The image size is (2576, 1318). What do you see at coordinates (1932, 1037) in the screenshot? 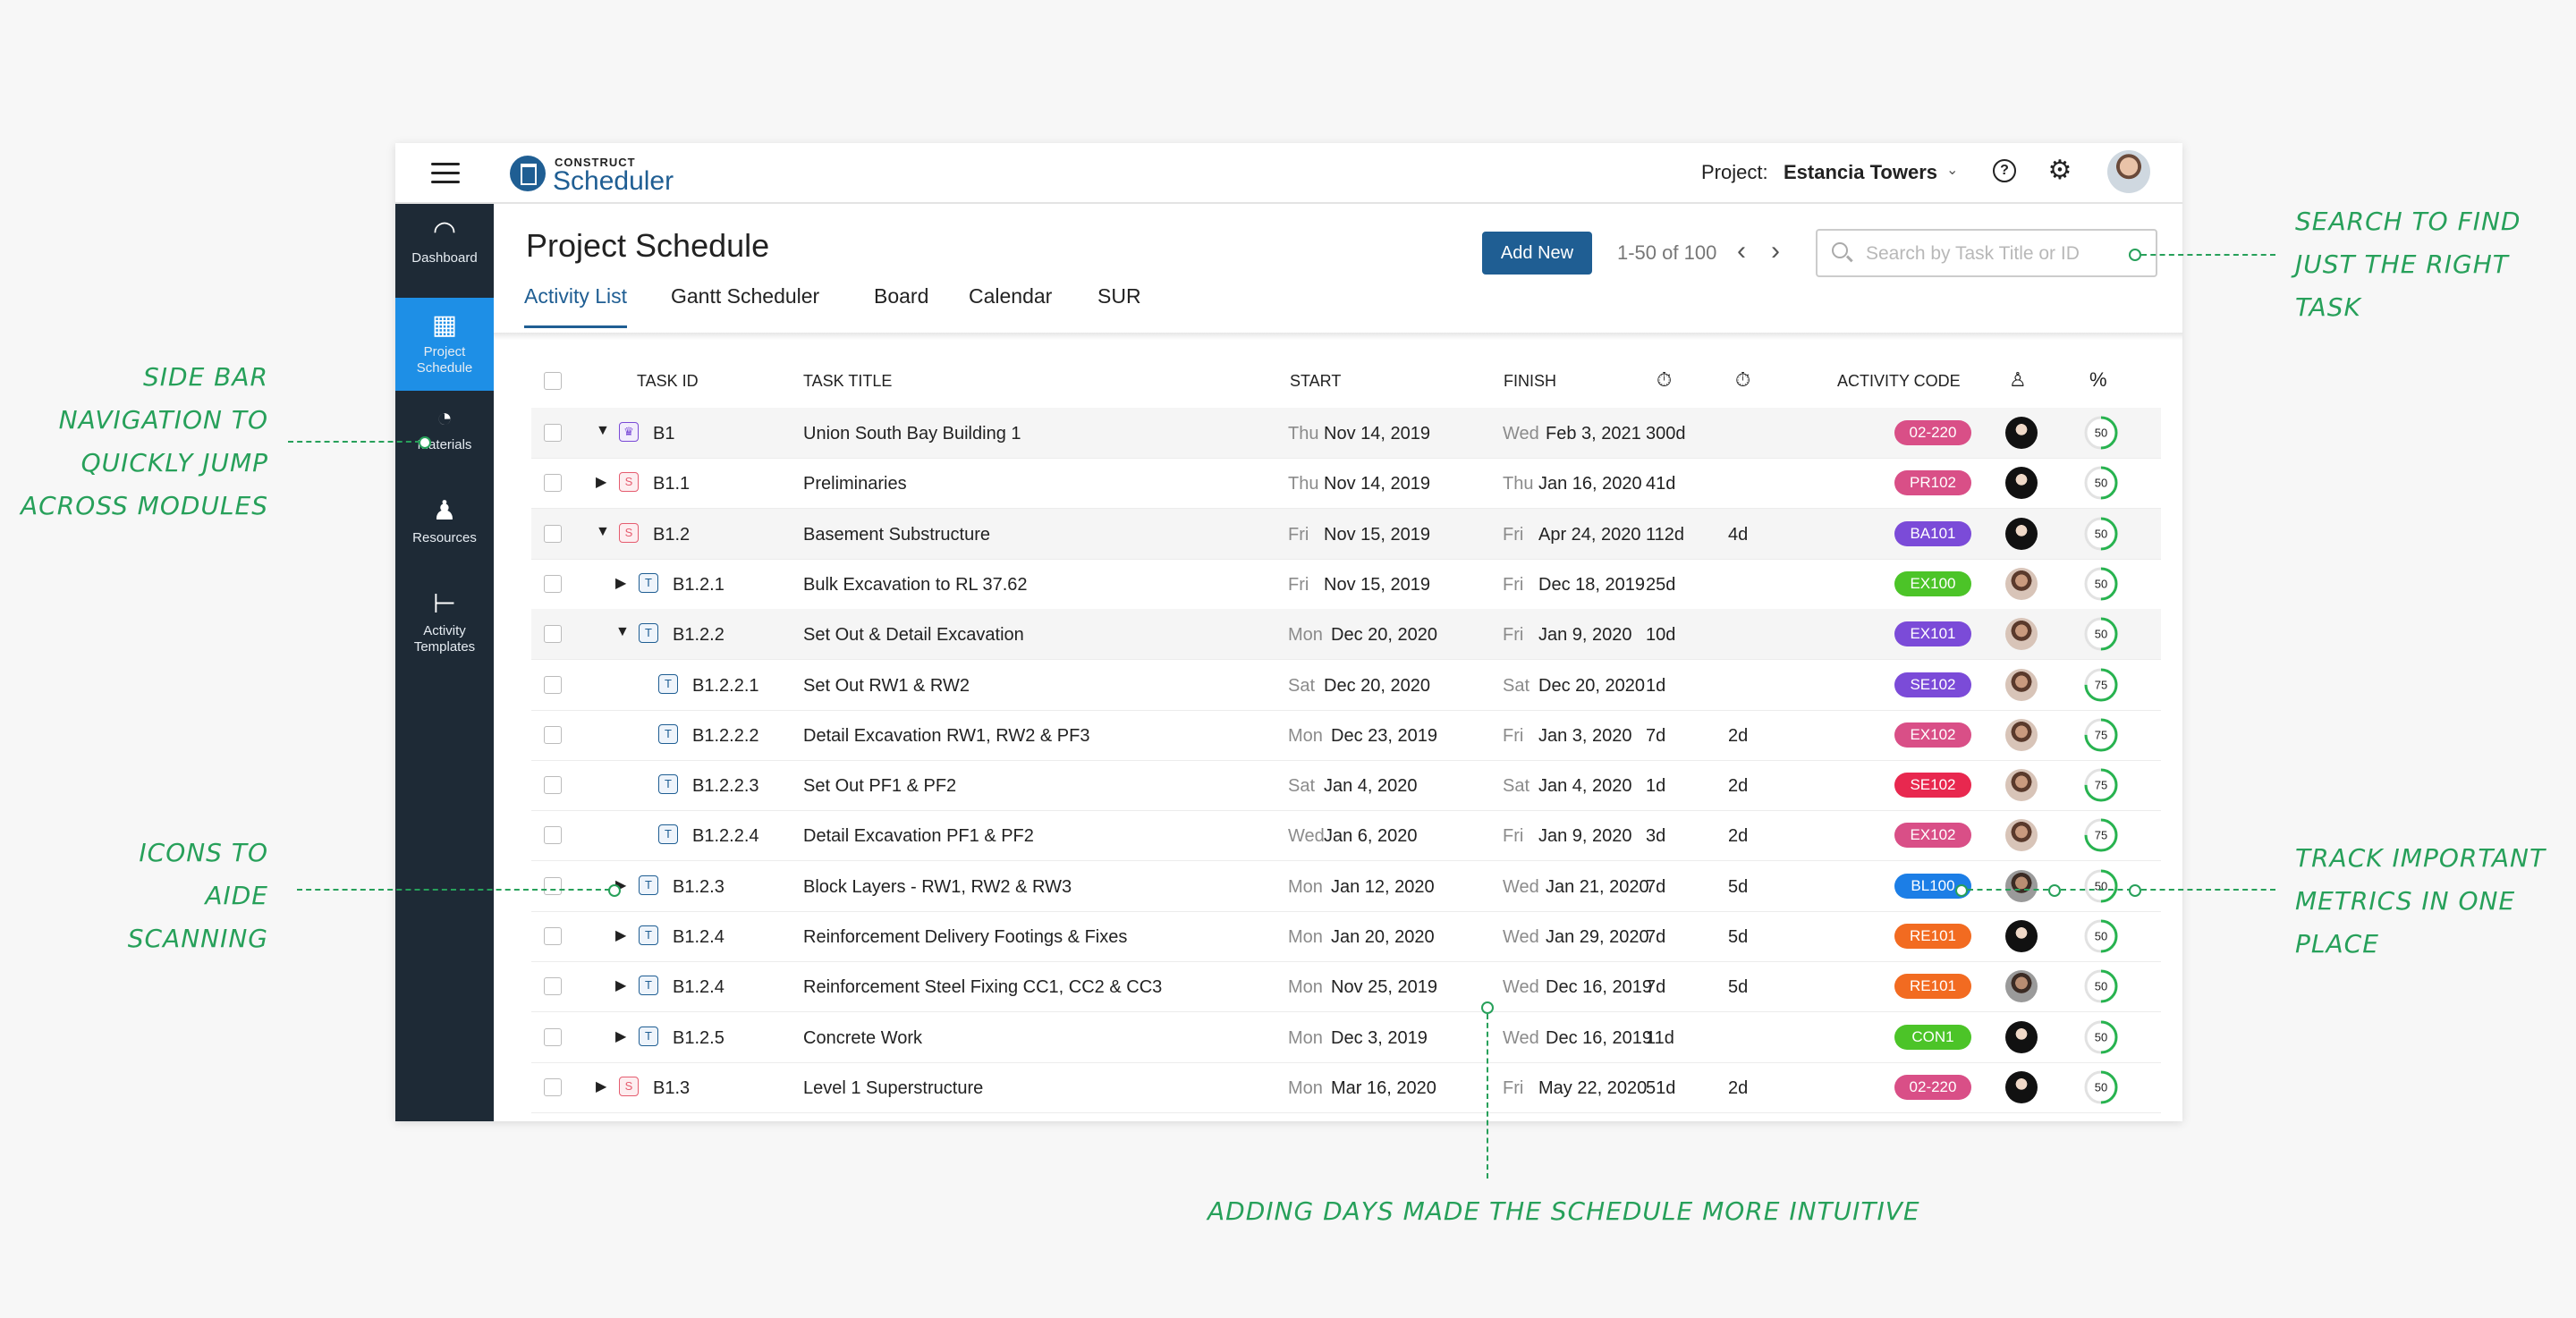
I see `activity-code-badge: CON1` at bounding box center [1932, 1037].